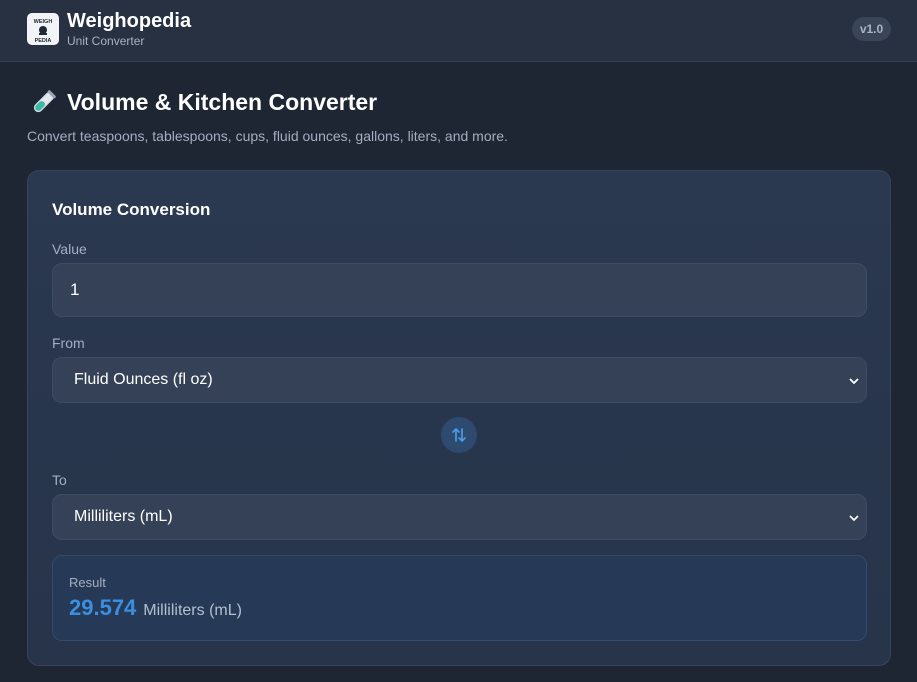 The image size is (917, 682). What do you see at coordinates (459, 598) in the screenshot?
I see `result-panel: Result 29.574 Milliliters (mL)` at bounding box center [459, 598].